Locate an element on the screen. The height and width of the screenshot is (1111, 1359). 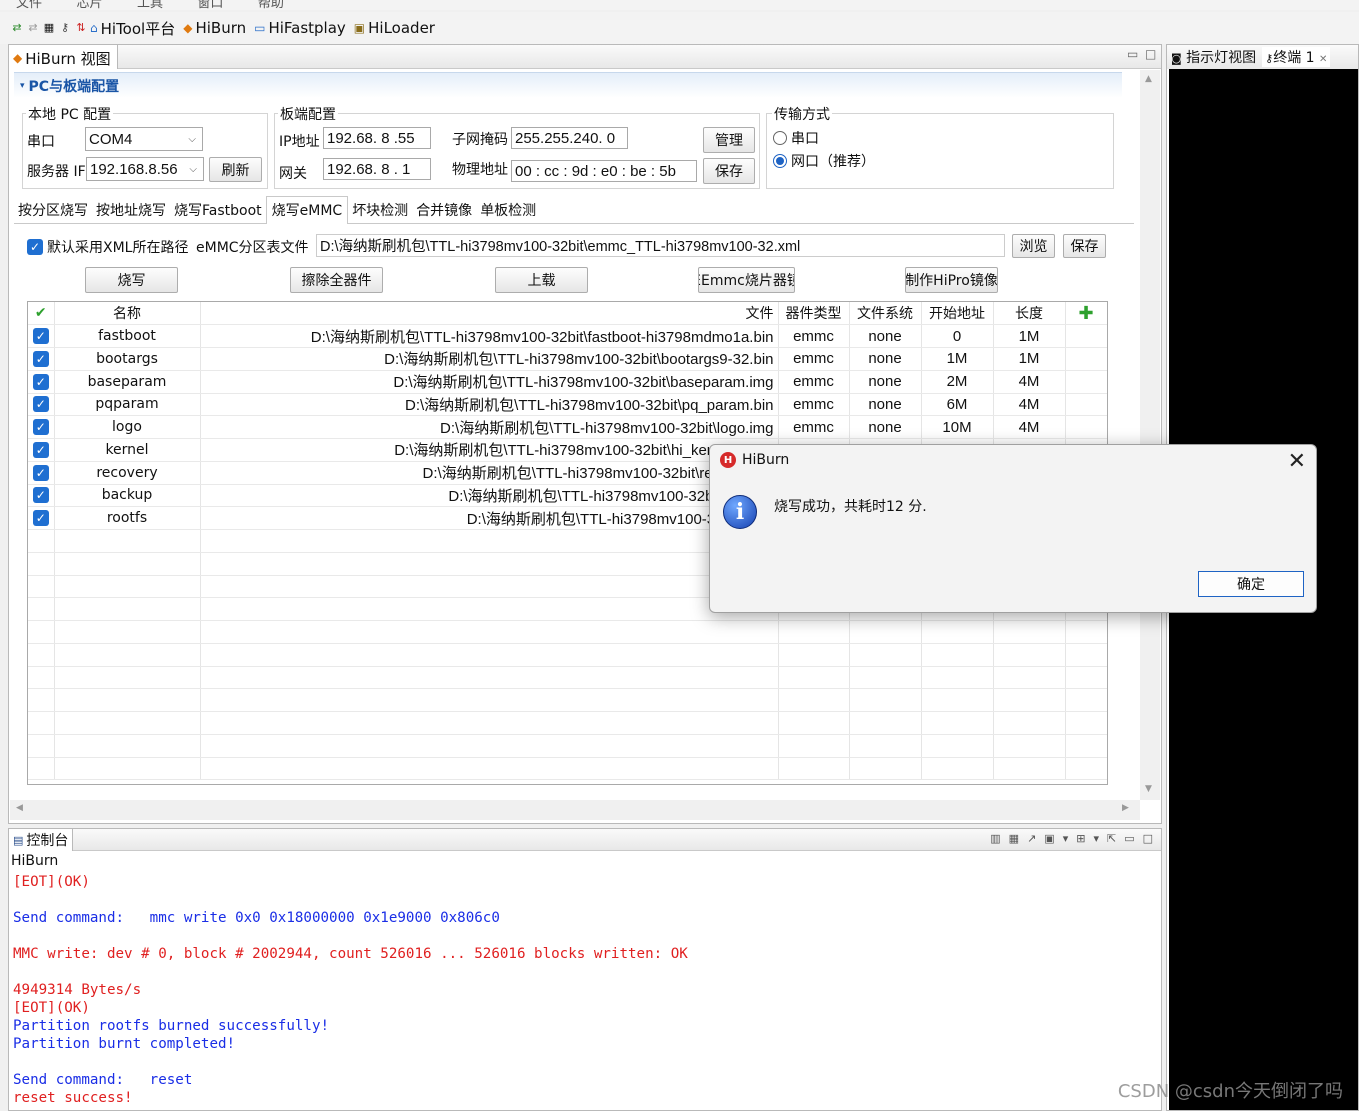
network-radio is located at coordinates (780, 161).